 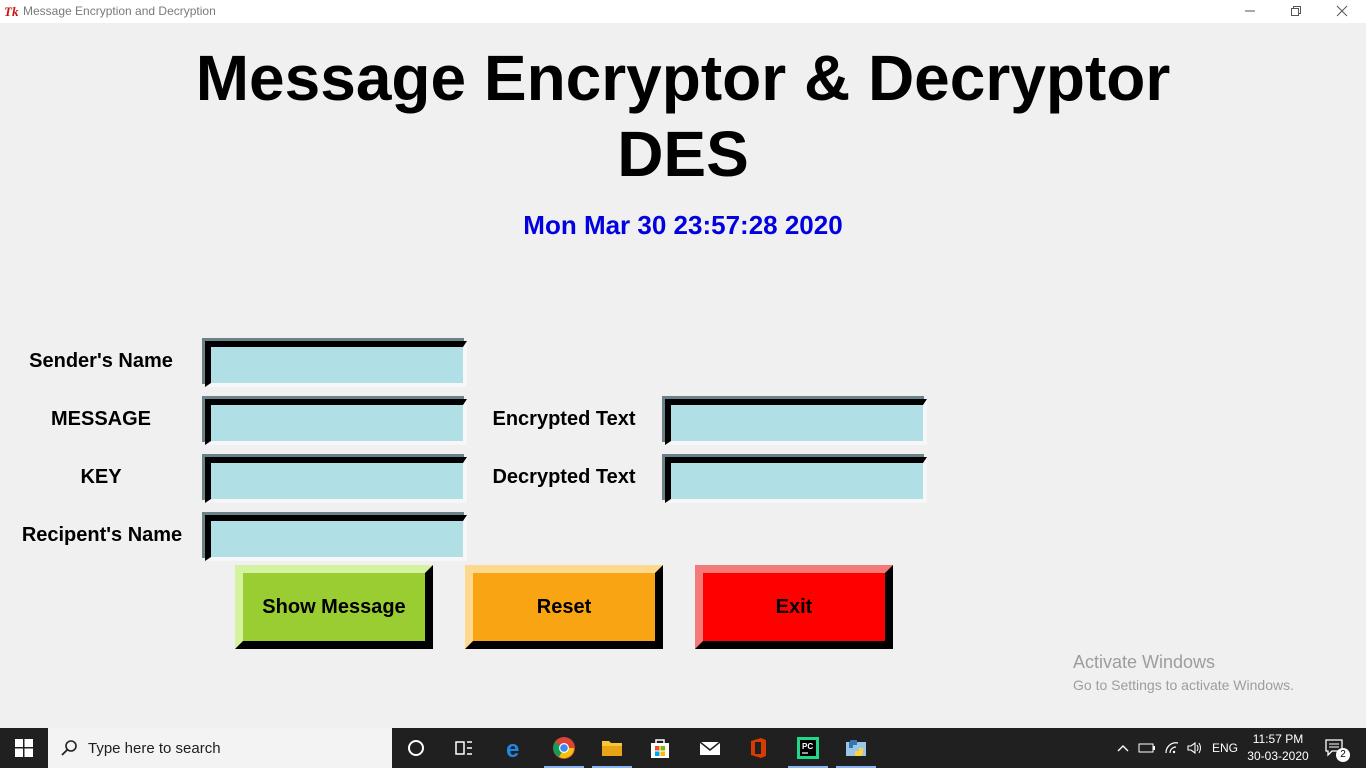 I want to click on clock-display: Mon Mar 30 23:57:28 2020, so click(x=683, y=225).